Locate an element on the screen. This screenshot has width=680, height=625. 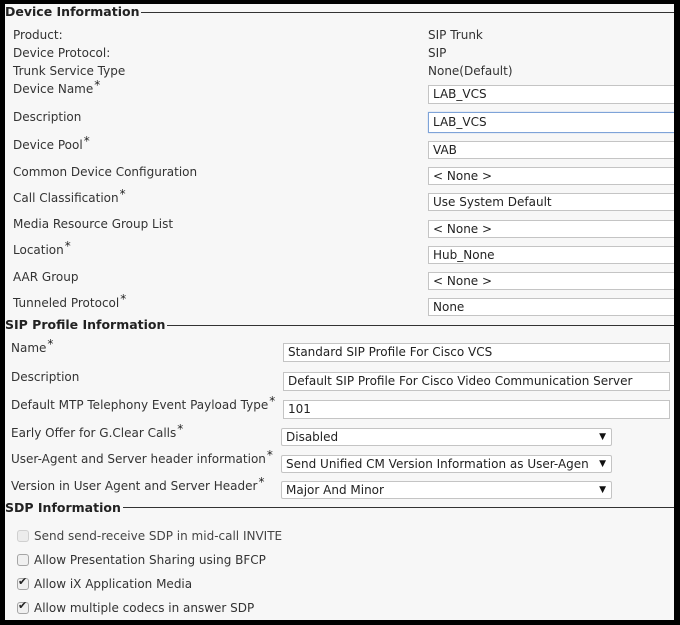
sip-profile-name-input: Standard SIP Profile For Cisco VCS is located at coordinates (476, 352).